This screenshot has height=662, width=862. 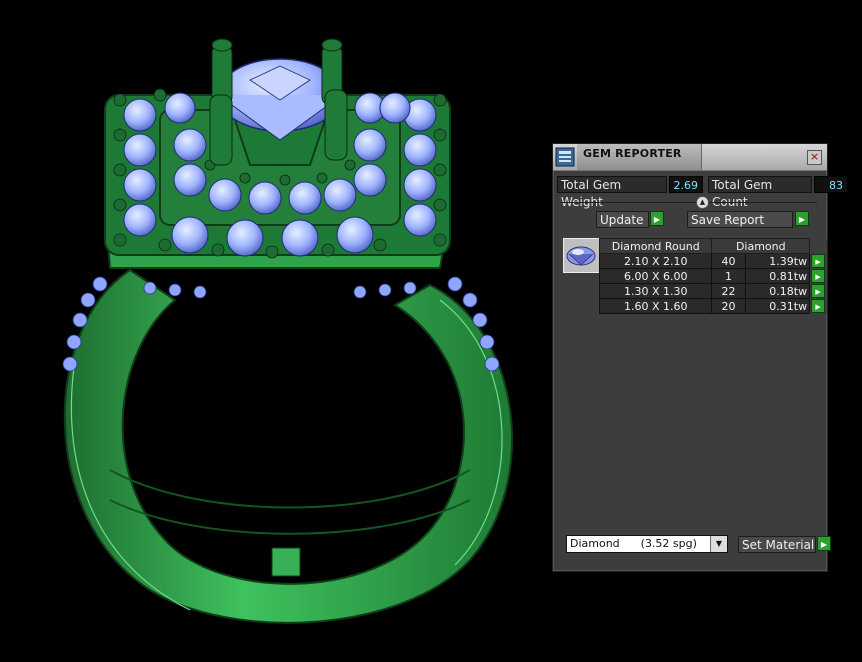 What do you see at coordinates (831, 184) in the screenshot?
I see `total-gem-count-value: 83` at bounding box center [831, 184].